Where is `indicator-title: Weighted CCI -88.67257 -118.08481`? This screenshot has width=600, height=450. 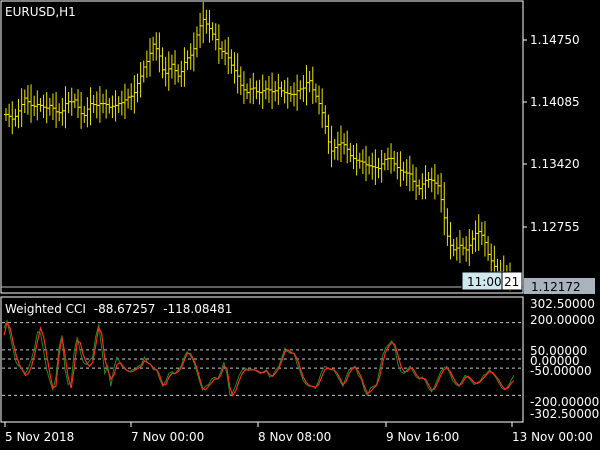 indicator-title: Weighted CCI -88.67257 -118.08481 is located at coordinates (118, 309).